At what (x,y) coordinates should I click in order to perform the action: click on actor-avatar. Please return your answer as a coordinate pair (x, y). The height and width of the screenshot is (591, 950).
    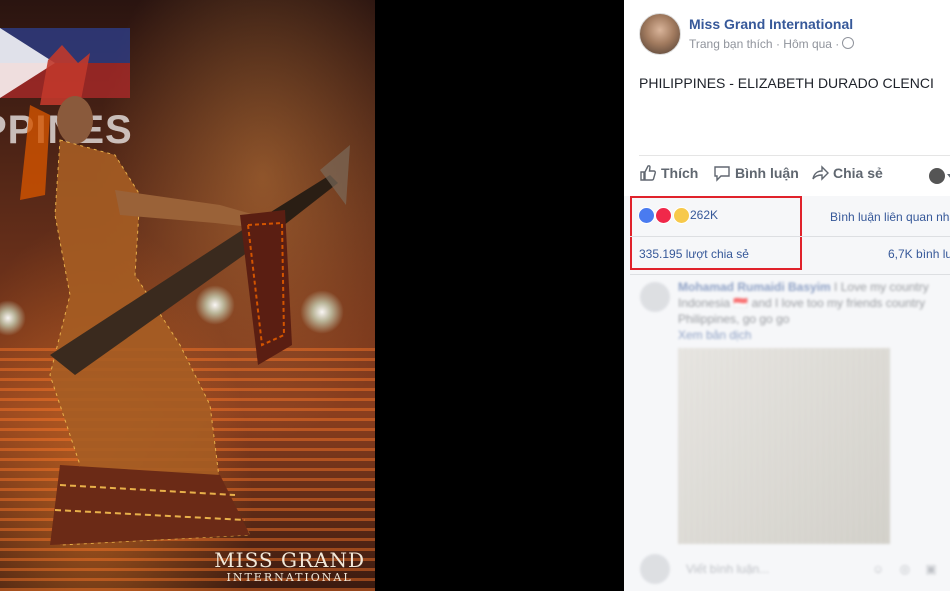
    Looking at the image, I should click on (937, 176).